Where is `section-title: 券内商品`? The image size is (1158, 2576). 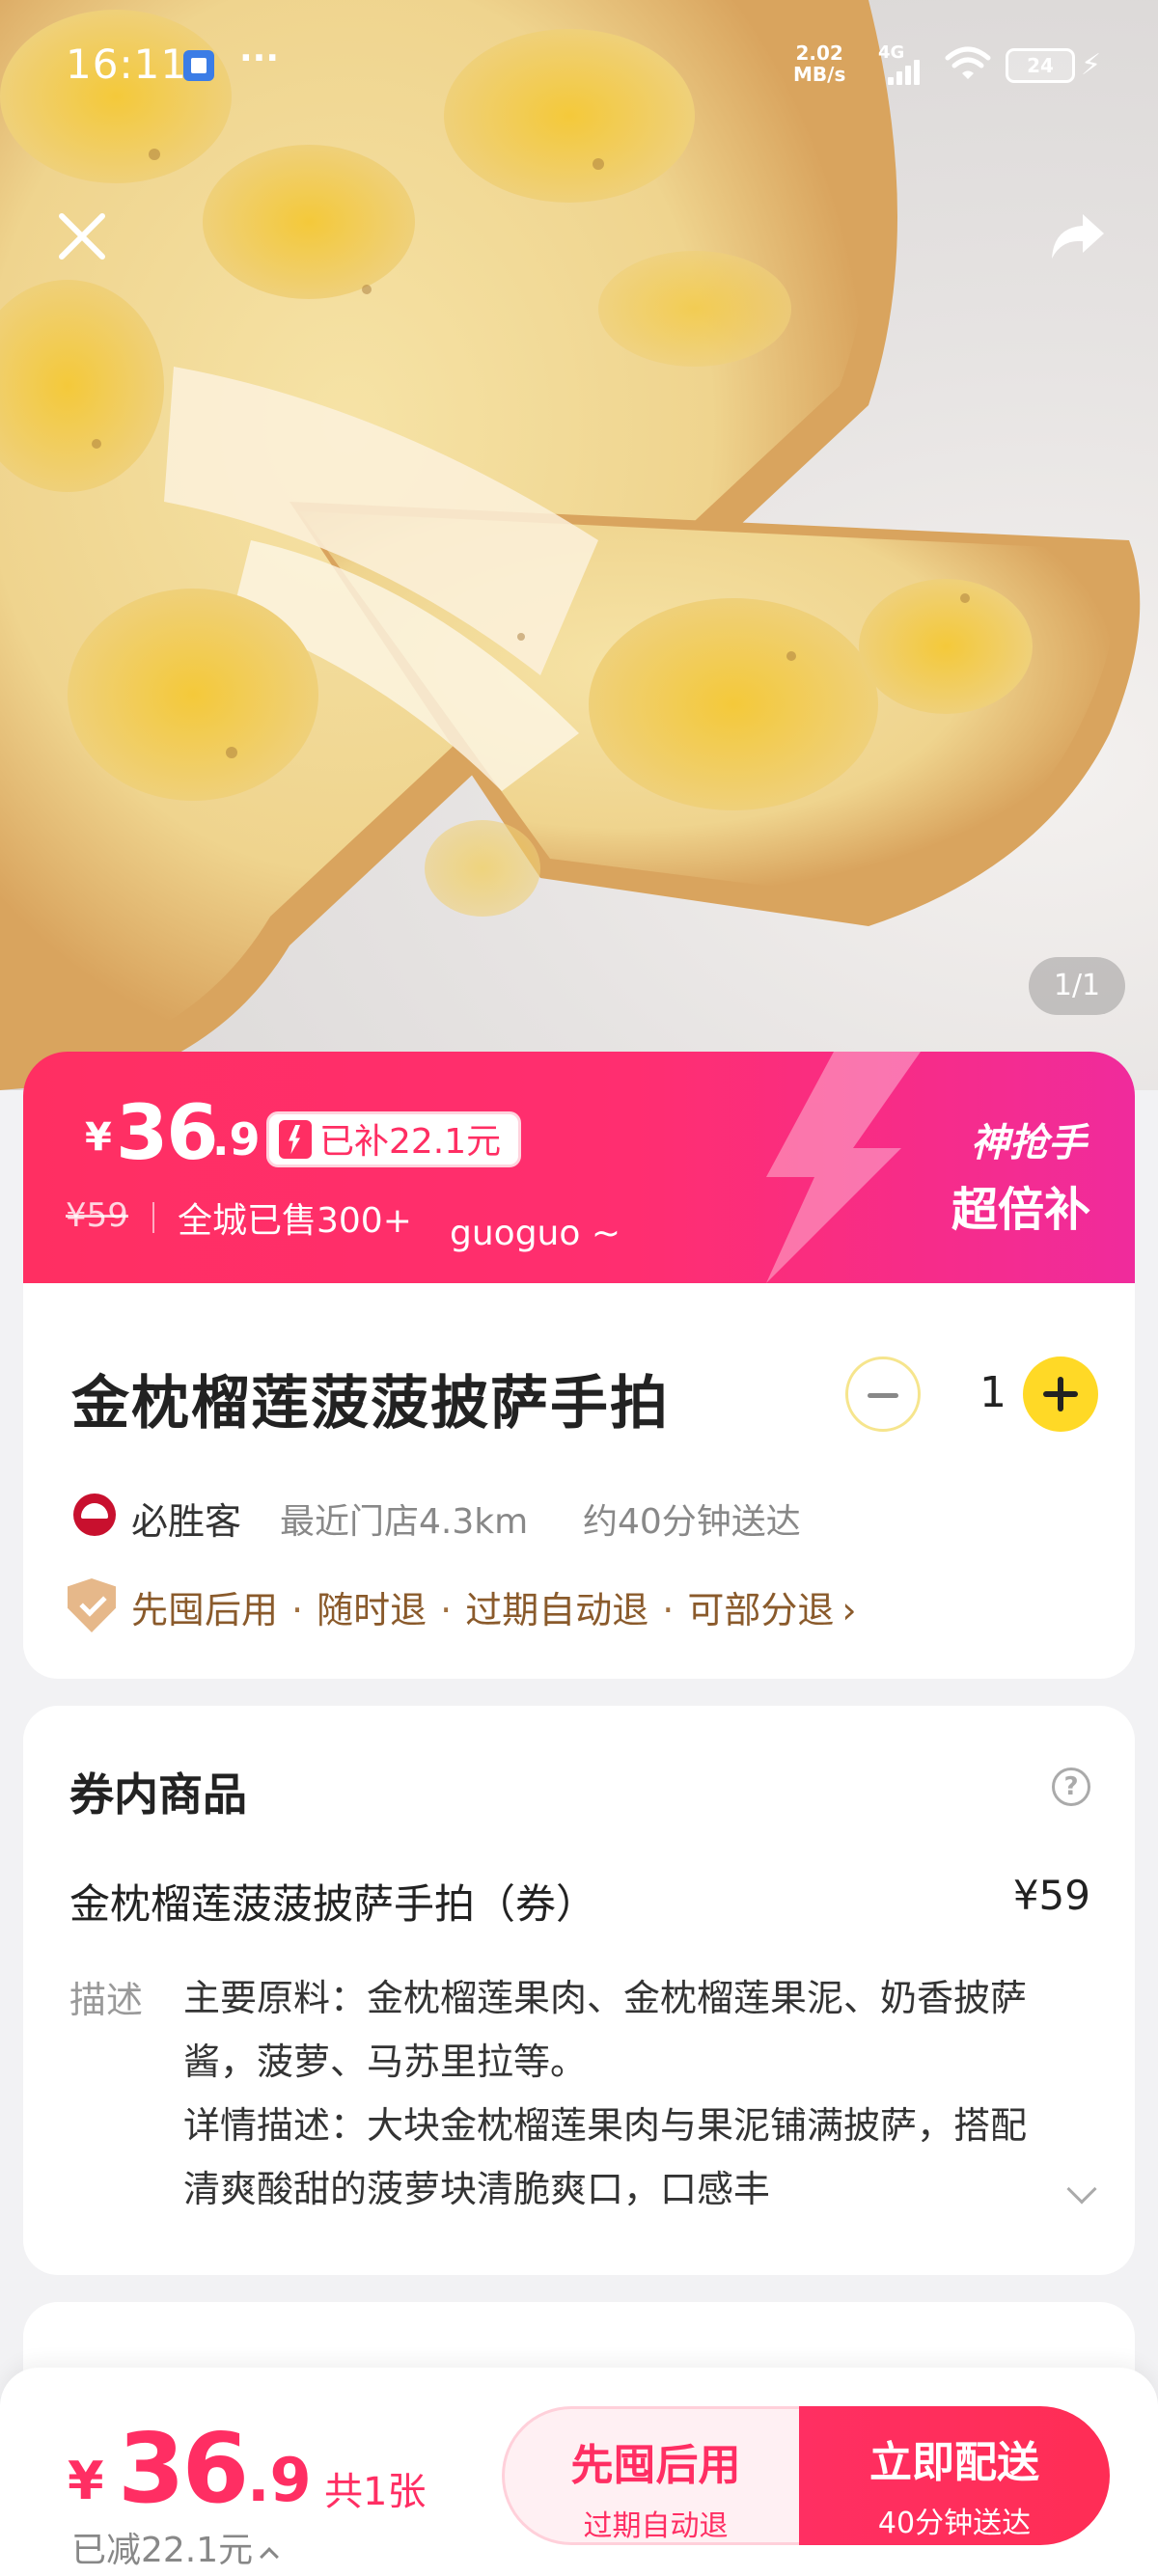
section-title: 券内商品 is located at coordinates (158, 1795).